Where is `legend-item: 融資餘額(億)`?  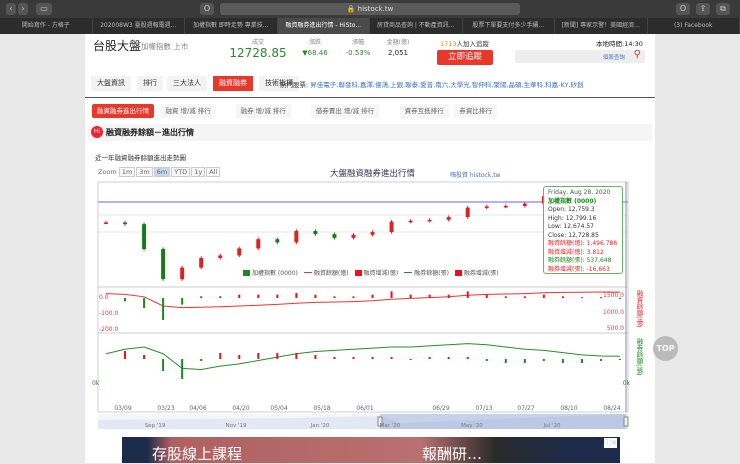 legend-item: 融資餘額(億) is located at coordinates (326, 272).